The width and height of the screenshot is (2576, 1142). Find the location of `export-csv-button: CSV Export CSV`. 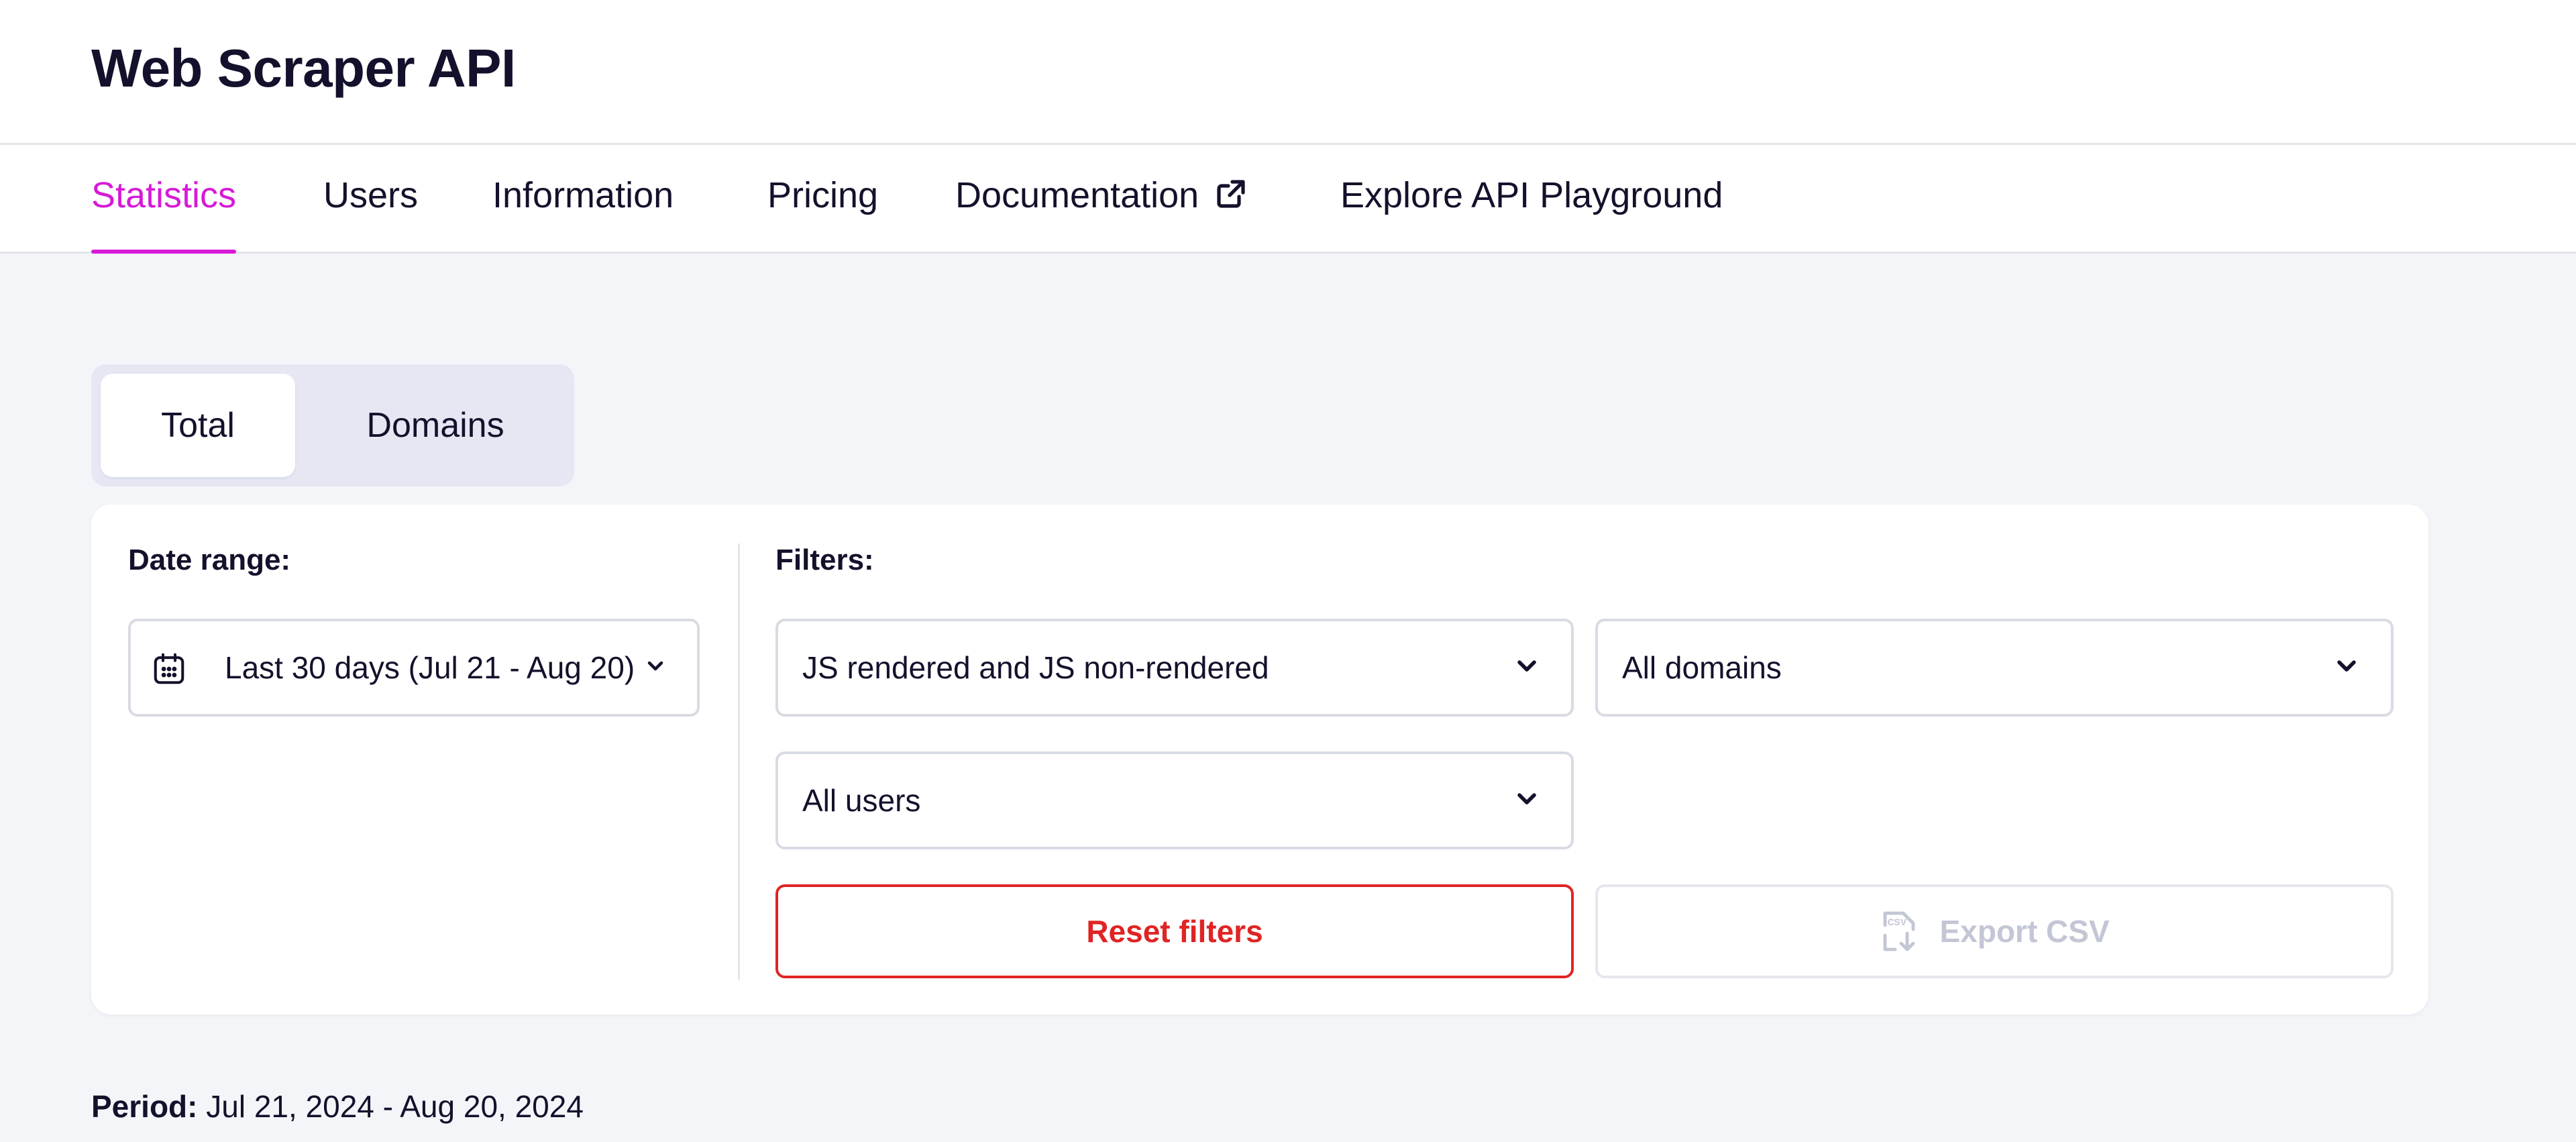

export-csv-button: CSV Export CSV is located at coordinates (1994, 931).